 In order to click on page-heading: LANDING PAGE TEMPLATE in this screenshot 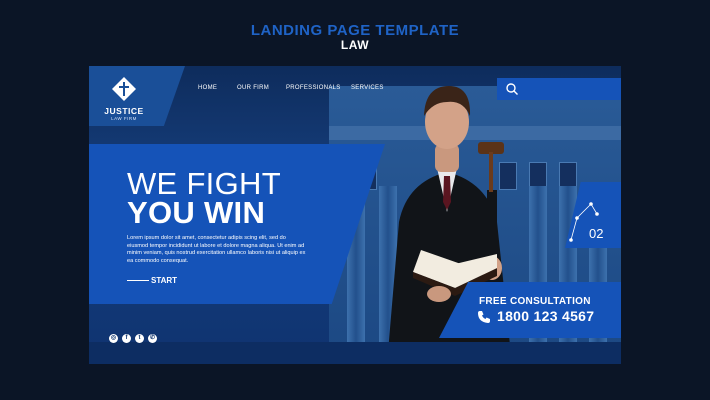, I will do `click(355, 30)`.